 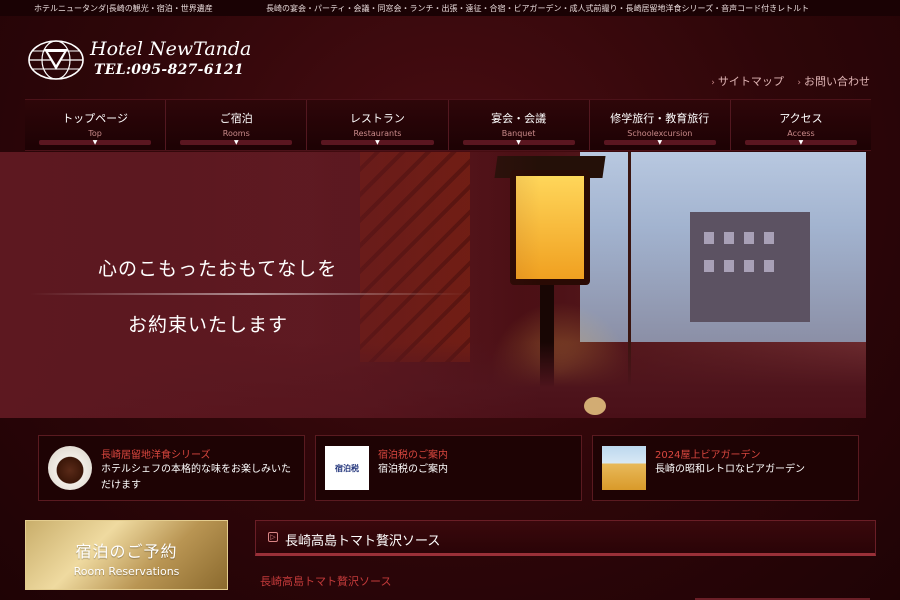 I want to click on nav-sublabel: Top, so click(x=95, y=133).